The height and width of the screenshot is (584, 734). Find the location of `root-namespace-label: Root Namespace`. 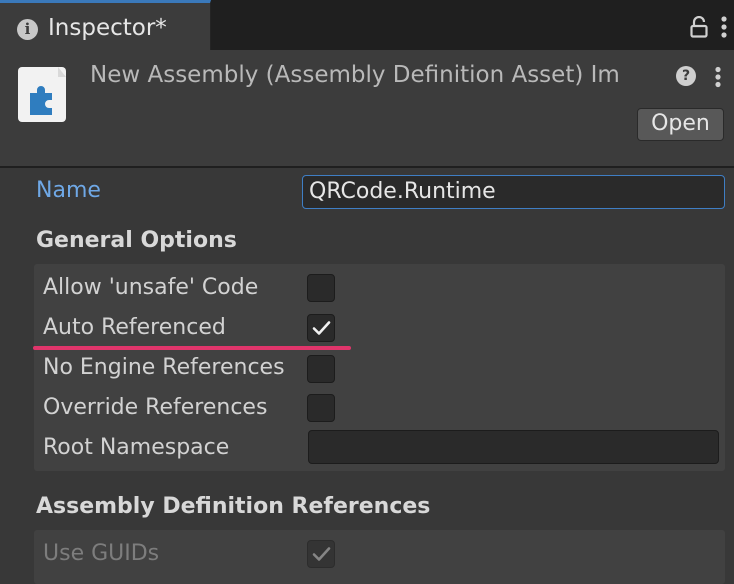

root-namespace-label: Root Namespace is located at coordinates (136, 447).